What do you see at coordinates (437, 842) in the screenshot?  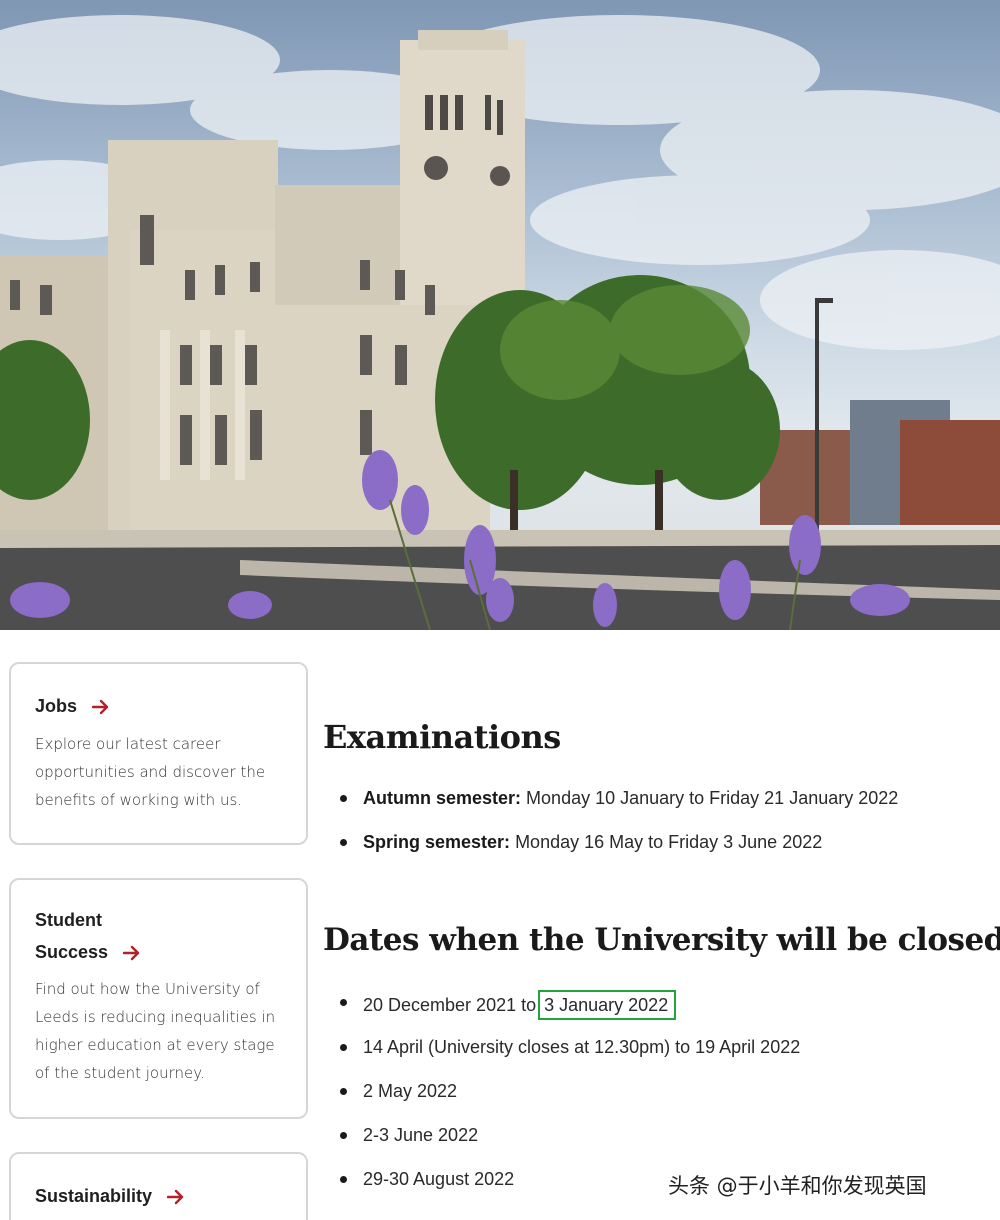 I see `exam-item-label: Spring semester:` at bounding box center [437, 842].